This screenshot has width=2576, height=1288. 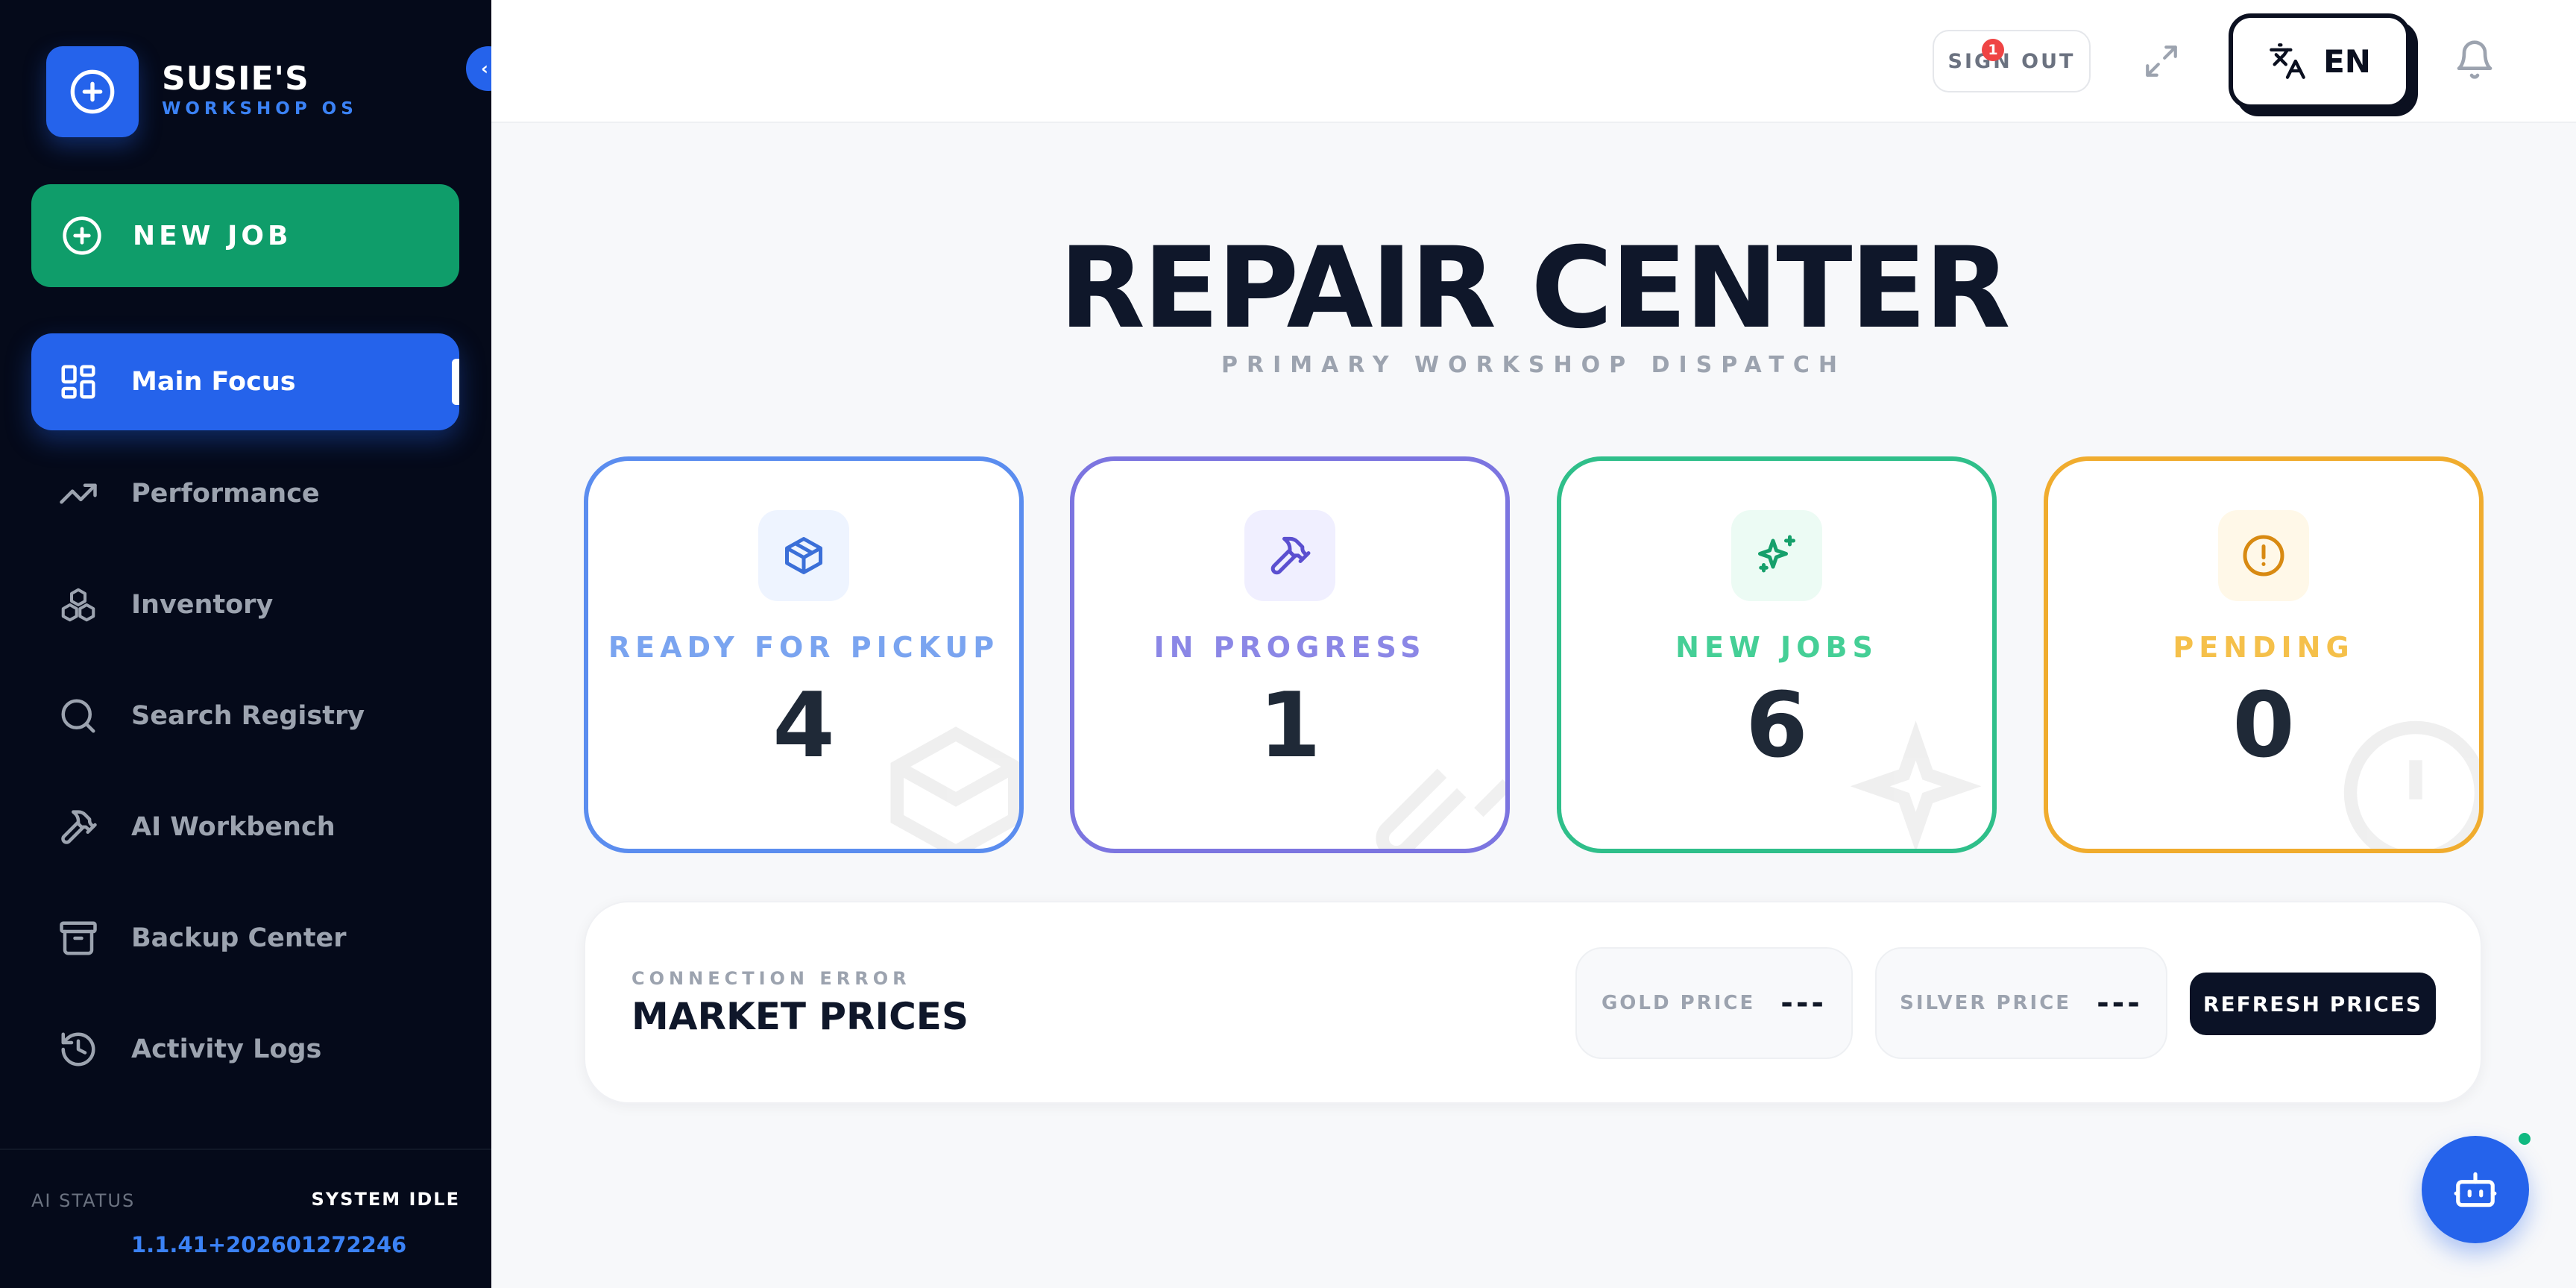 I want to click on archive-icon, so click(x=78, y=938).